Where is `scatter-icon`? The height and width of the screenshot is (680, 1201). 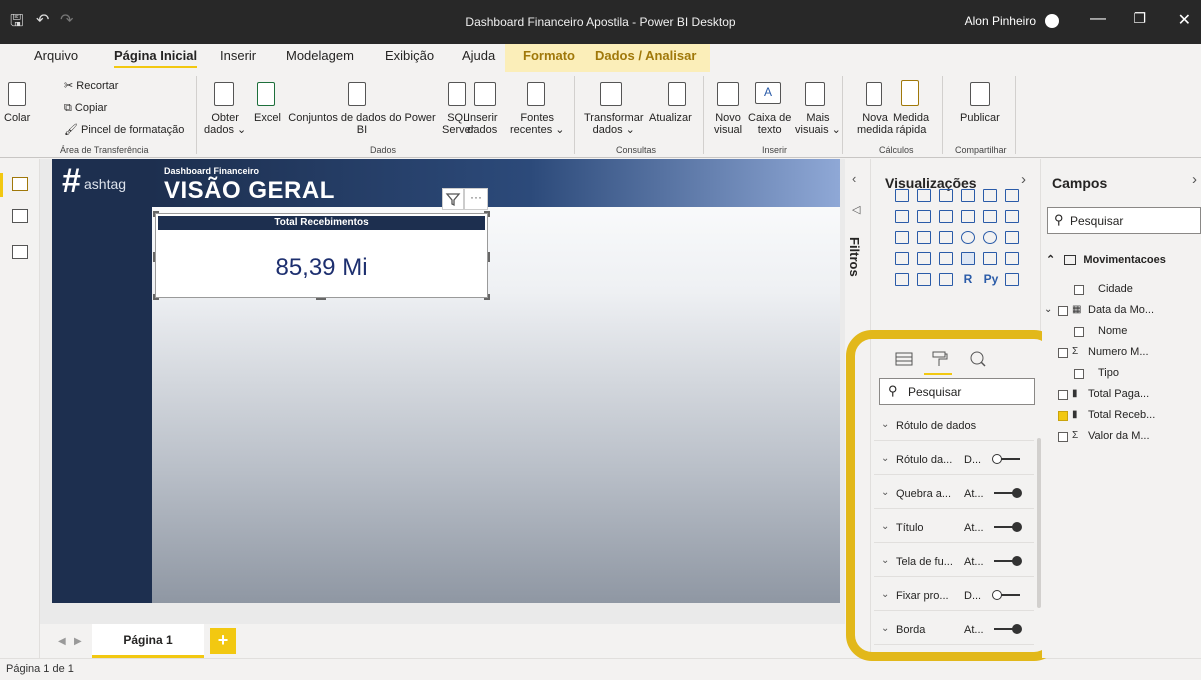 scatter-icon is located at coordinates (946, 237).